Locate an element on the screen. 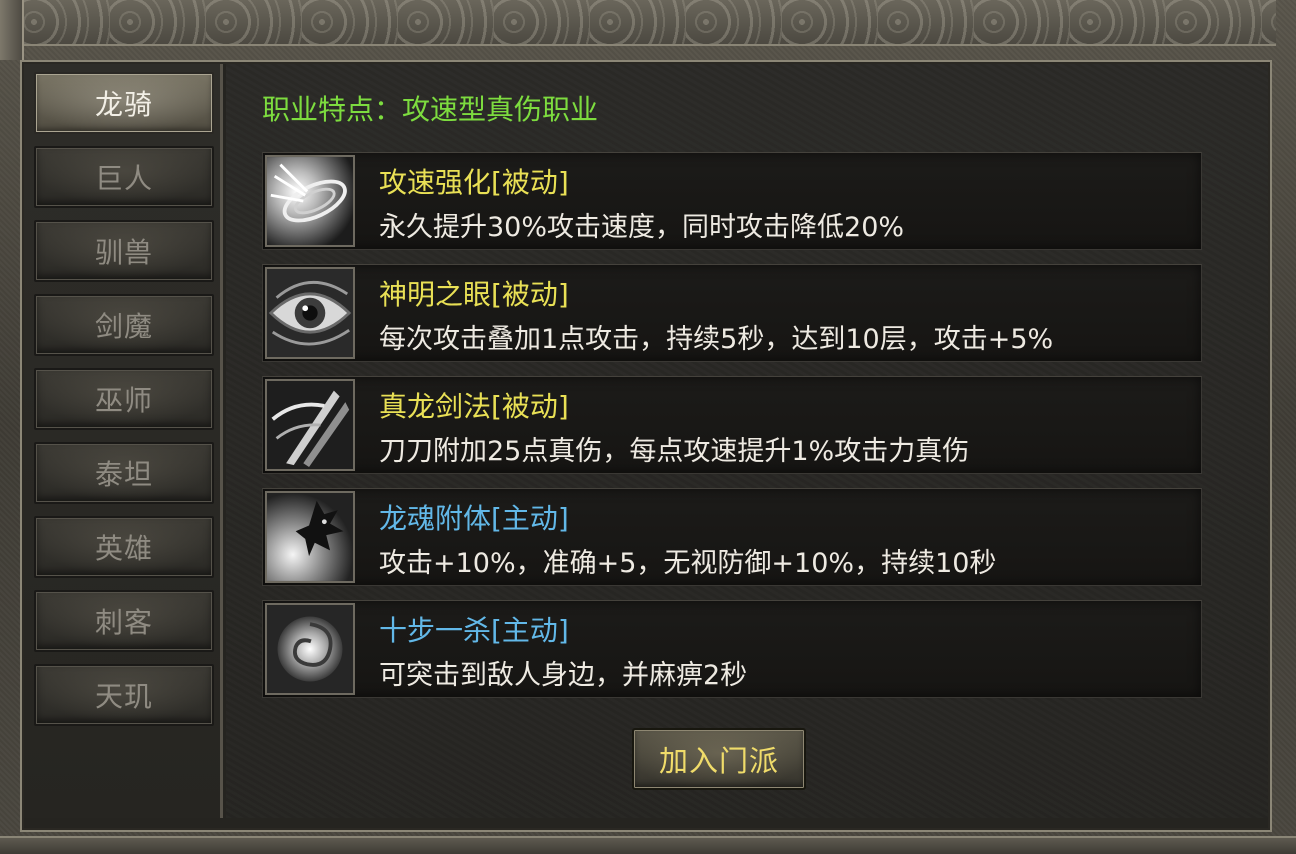  tab-tianji: 天玑 is located at coordinates (124, 695).